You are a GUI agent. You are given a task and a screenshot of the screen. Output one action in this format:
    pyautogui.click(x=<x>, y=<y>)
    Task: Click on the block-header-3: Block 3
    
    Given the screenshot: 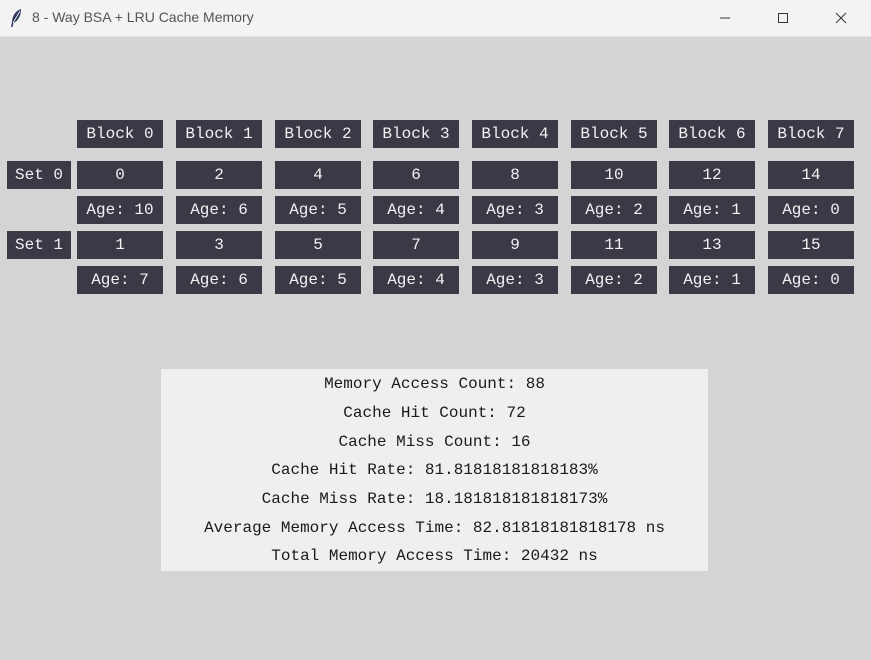 What is the action you would take?
    pyautogui.click(x=416, y=134)
    